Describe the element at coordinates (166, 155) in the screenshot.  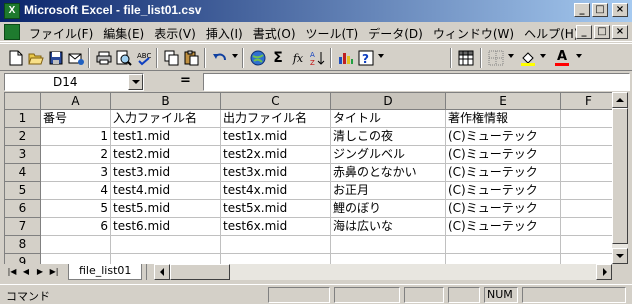
I see `grid-cell: test2.mid` at that location.